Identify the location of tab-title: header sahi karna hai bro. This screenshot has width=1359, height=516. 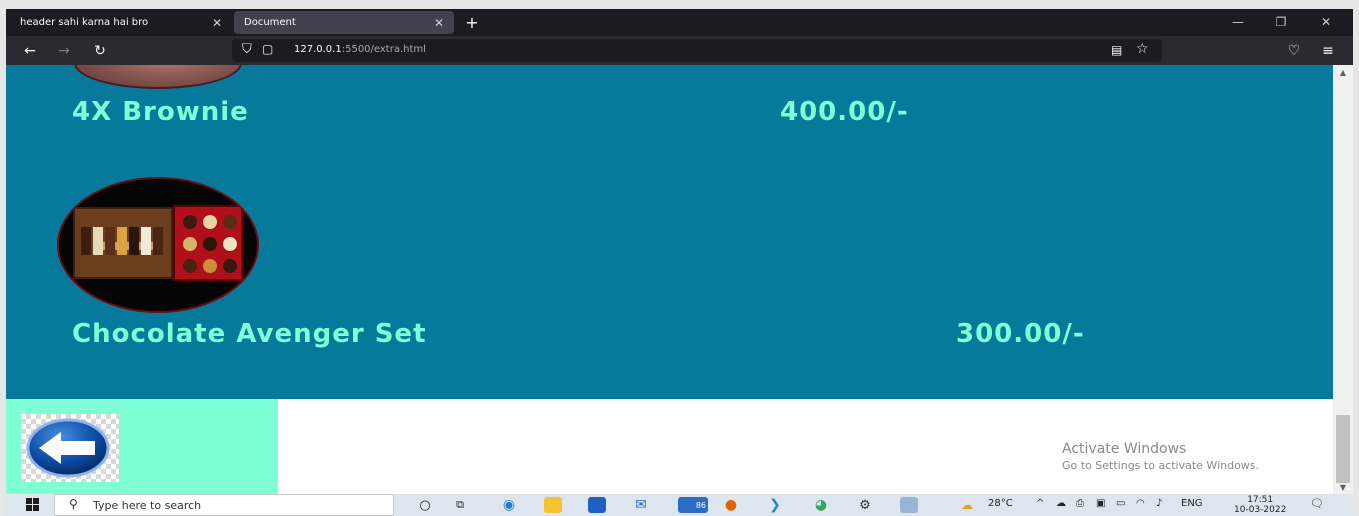
(84, 22).